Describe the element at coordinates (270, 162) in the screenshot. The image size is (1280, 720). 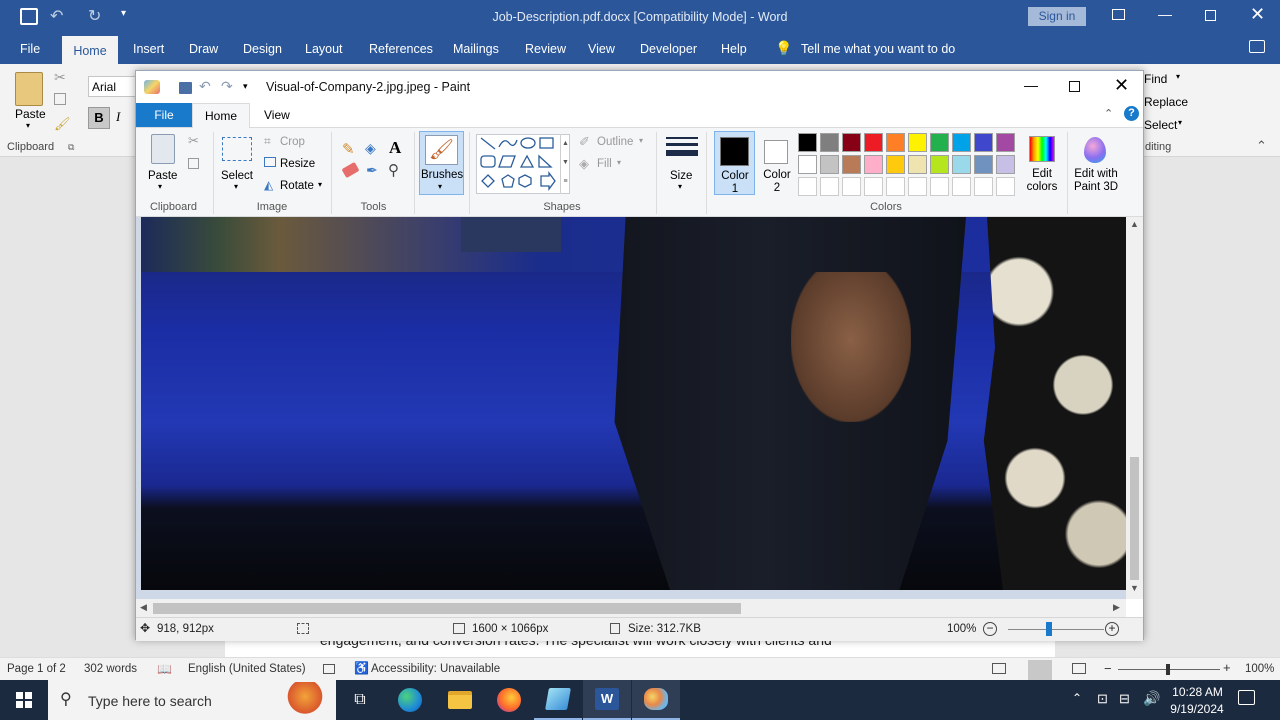
I see `resize-icon` at that location.